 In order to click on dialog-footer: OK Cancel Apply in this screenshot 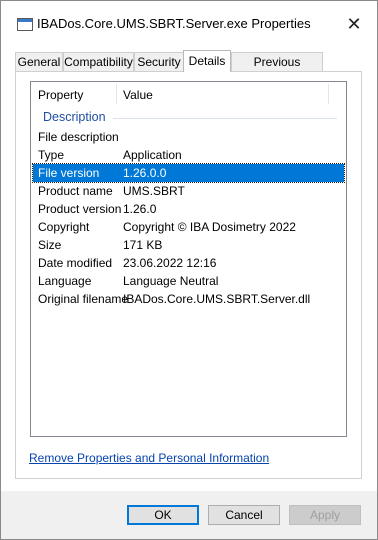, I will do `click(189, 515)`.